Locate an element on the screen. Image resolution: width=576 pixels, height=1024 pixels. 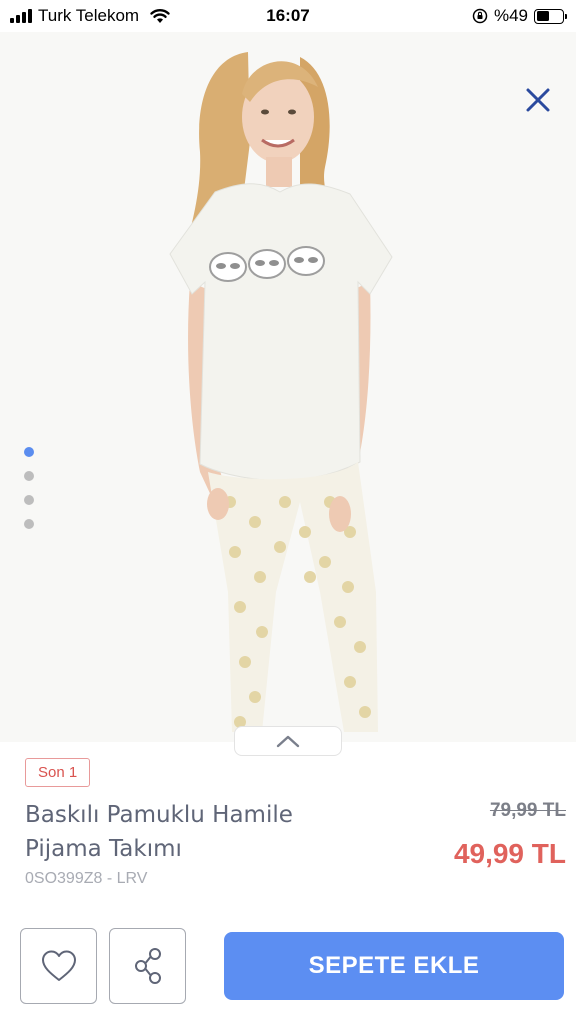
battery-icon is located at coordinates (550, 16).